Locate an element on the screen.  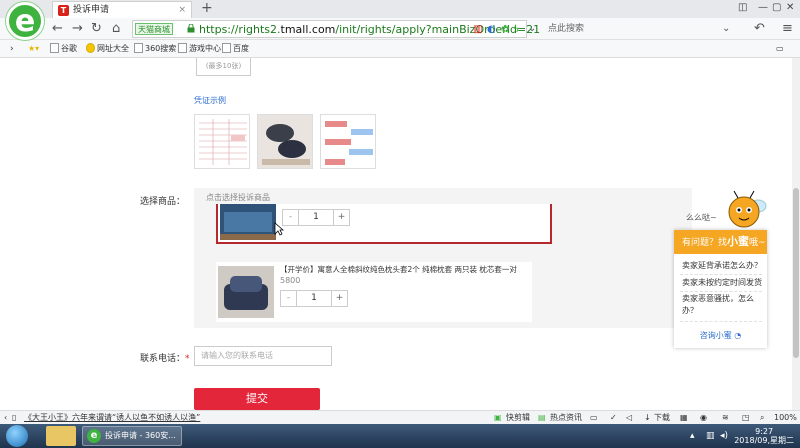
back-icon: ← is located at coordinates (57, 28).